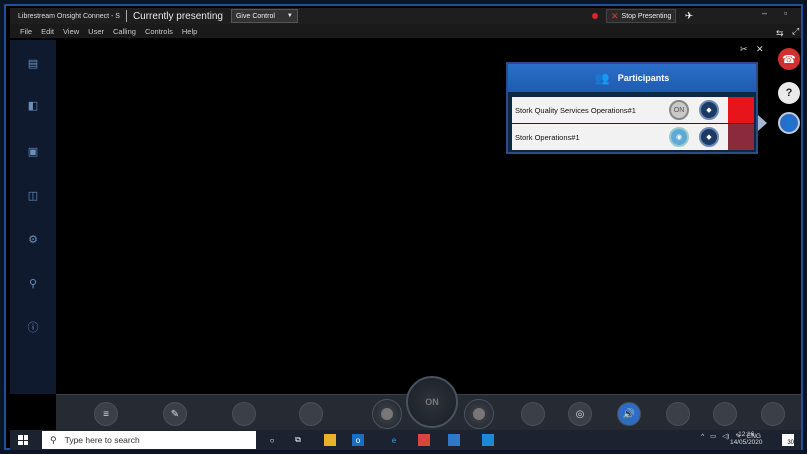 Image resolution: width=807 pixels, height=454 pixels. I want to click on menu-calling: Calling, so click(124, 31).